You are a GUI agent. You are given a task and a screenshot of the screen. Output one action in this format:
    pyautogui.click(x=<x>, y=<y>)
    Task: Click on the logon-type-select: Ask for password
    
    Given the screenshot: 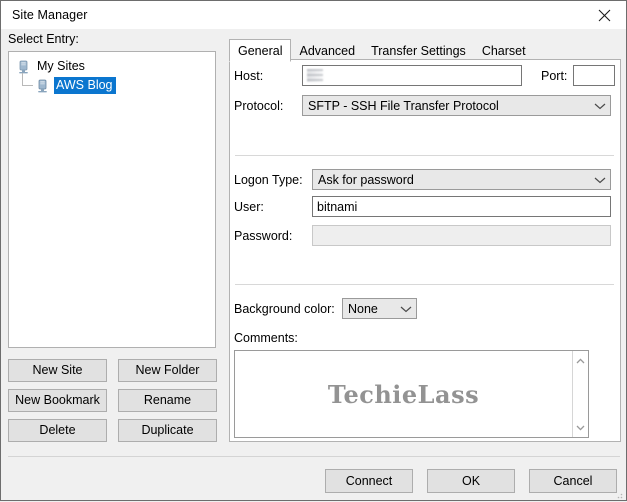 What is the action you would take?
    pyautogui.click(x=461, y=179)
    